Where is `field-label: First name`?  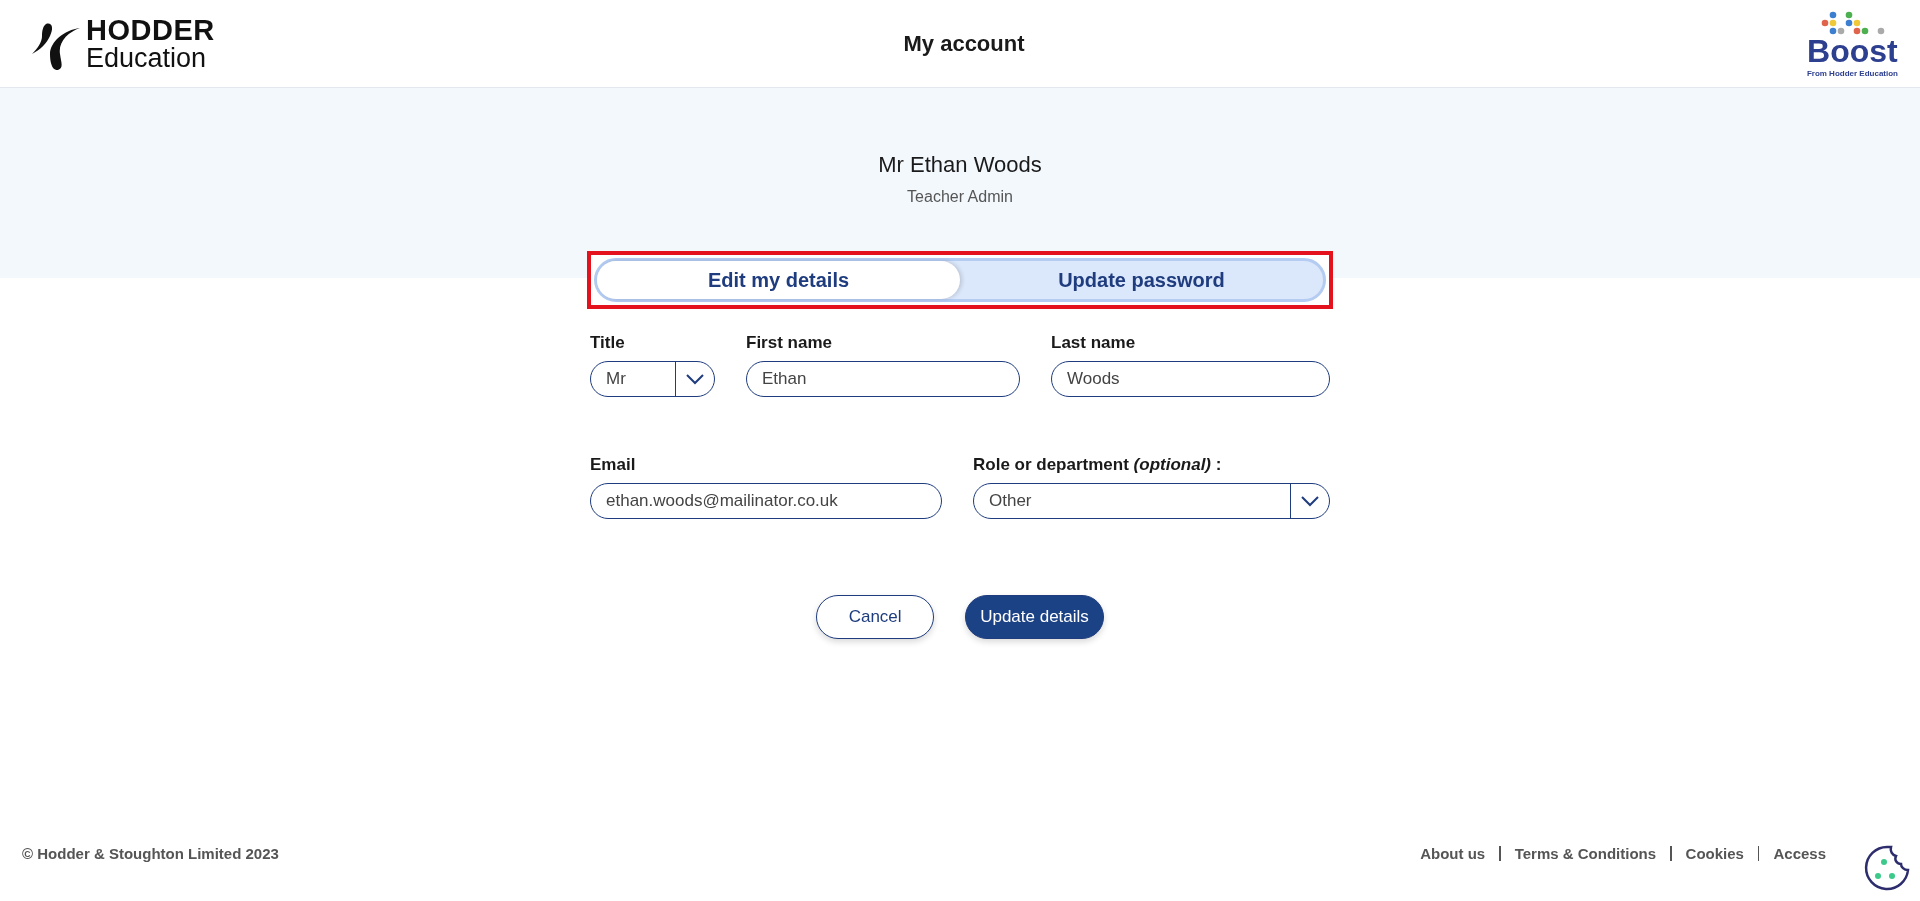
field-label: First name is located at coordinates (789, 343).